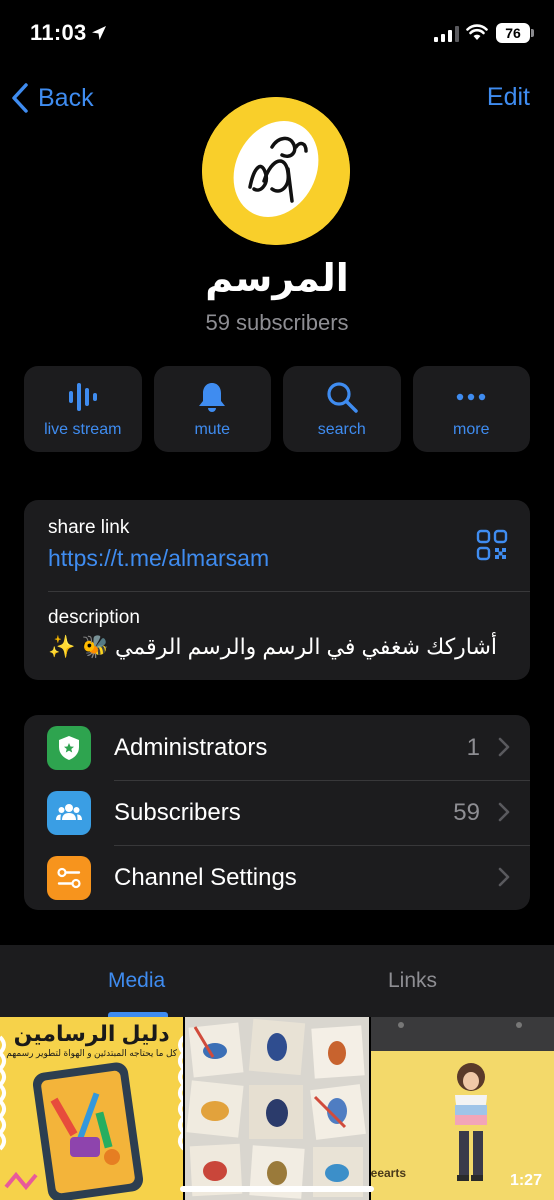 Image resolution: width=554 pixels, height=1200 pixels. Describe the element at coordinates (82, 397) in the screenshot. I see `waveform-icon` at that location.